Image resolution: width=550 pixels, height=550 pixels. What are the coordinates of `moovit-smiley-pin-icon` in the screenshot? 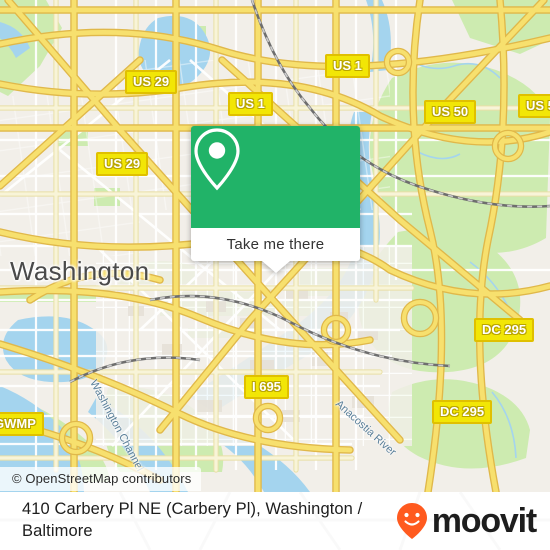 It's located at (411, 521).